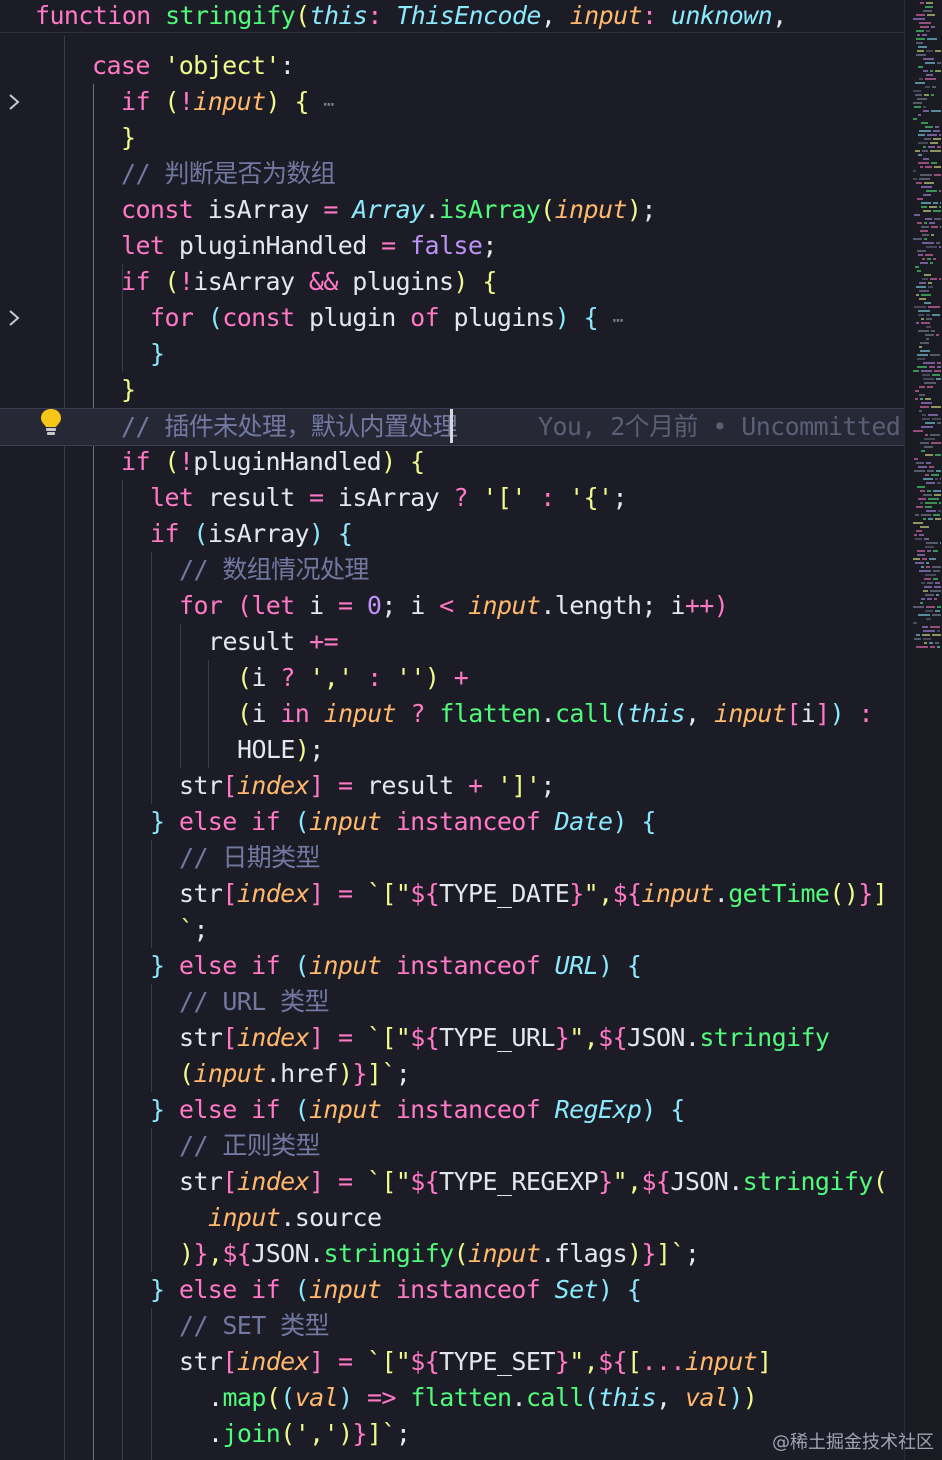 The image size is (942, 1460). I want to click on code-line: input.source, so click(452, 1218).